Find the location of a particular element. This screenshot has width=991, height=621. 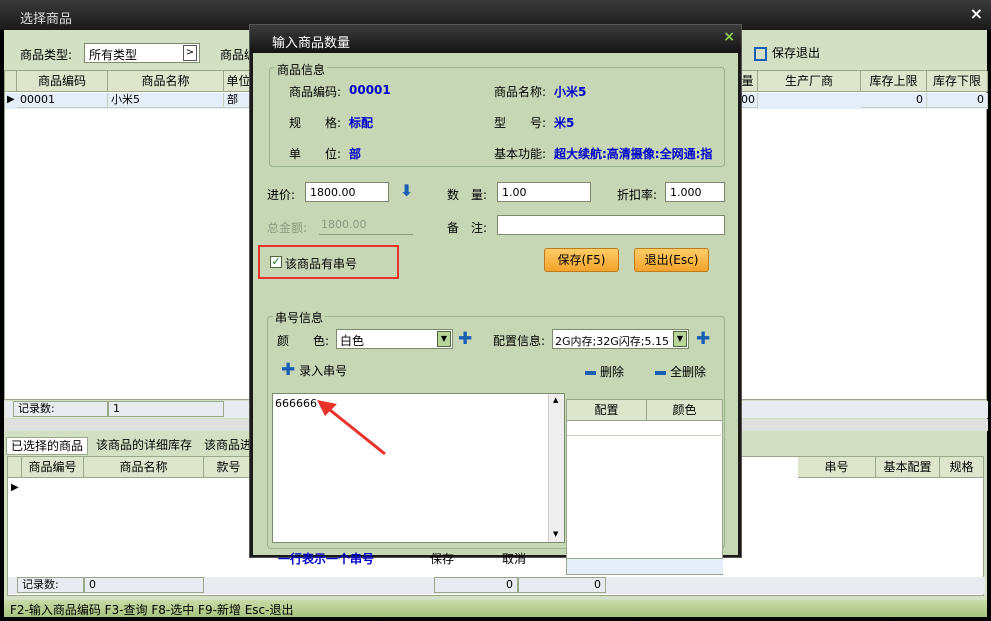

unit-value: 部 is located at coordinates (355, 154).